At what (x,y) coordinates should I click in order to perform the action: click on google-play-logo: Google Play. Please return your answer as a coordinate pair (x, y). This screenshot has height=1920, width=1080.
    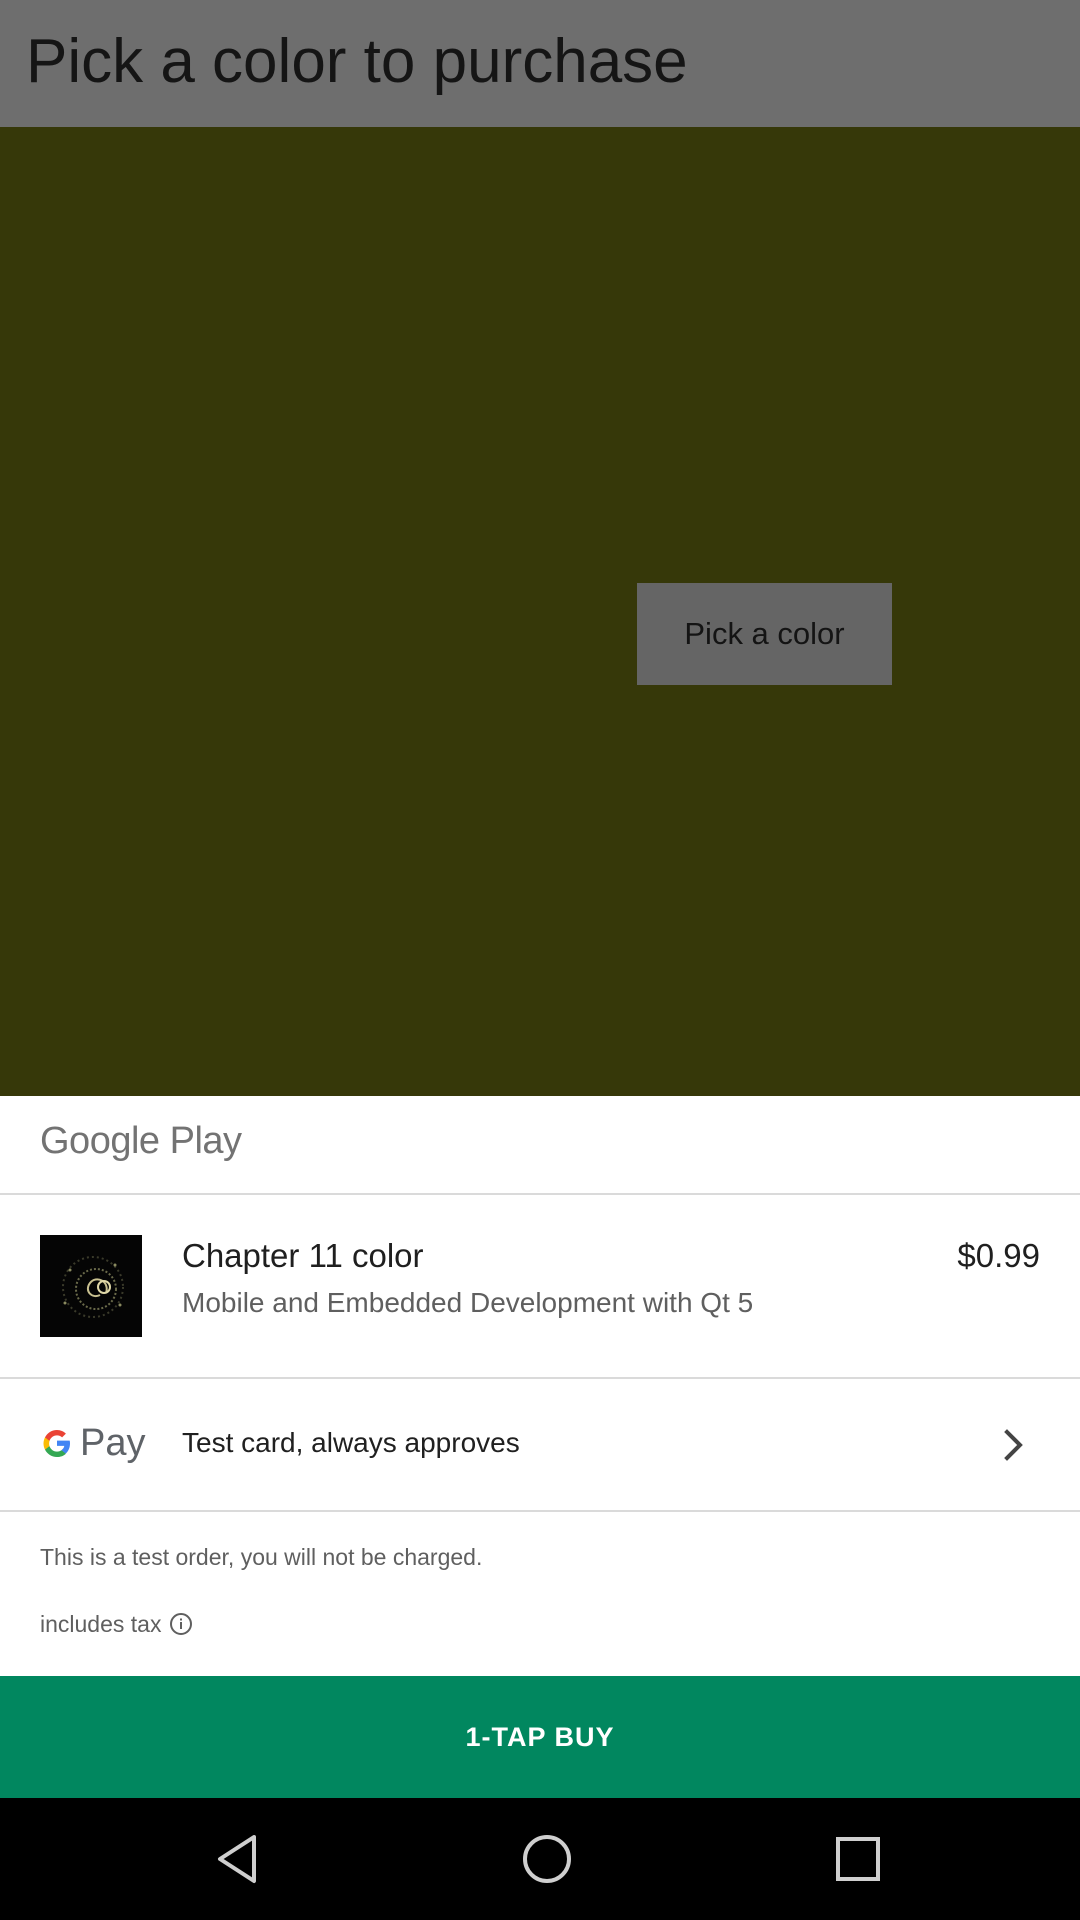
    Looking at the image, I should click on (141, 1141).